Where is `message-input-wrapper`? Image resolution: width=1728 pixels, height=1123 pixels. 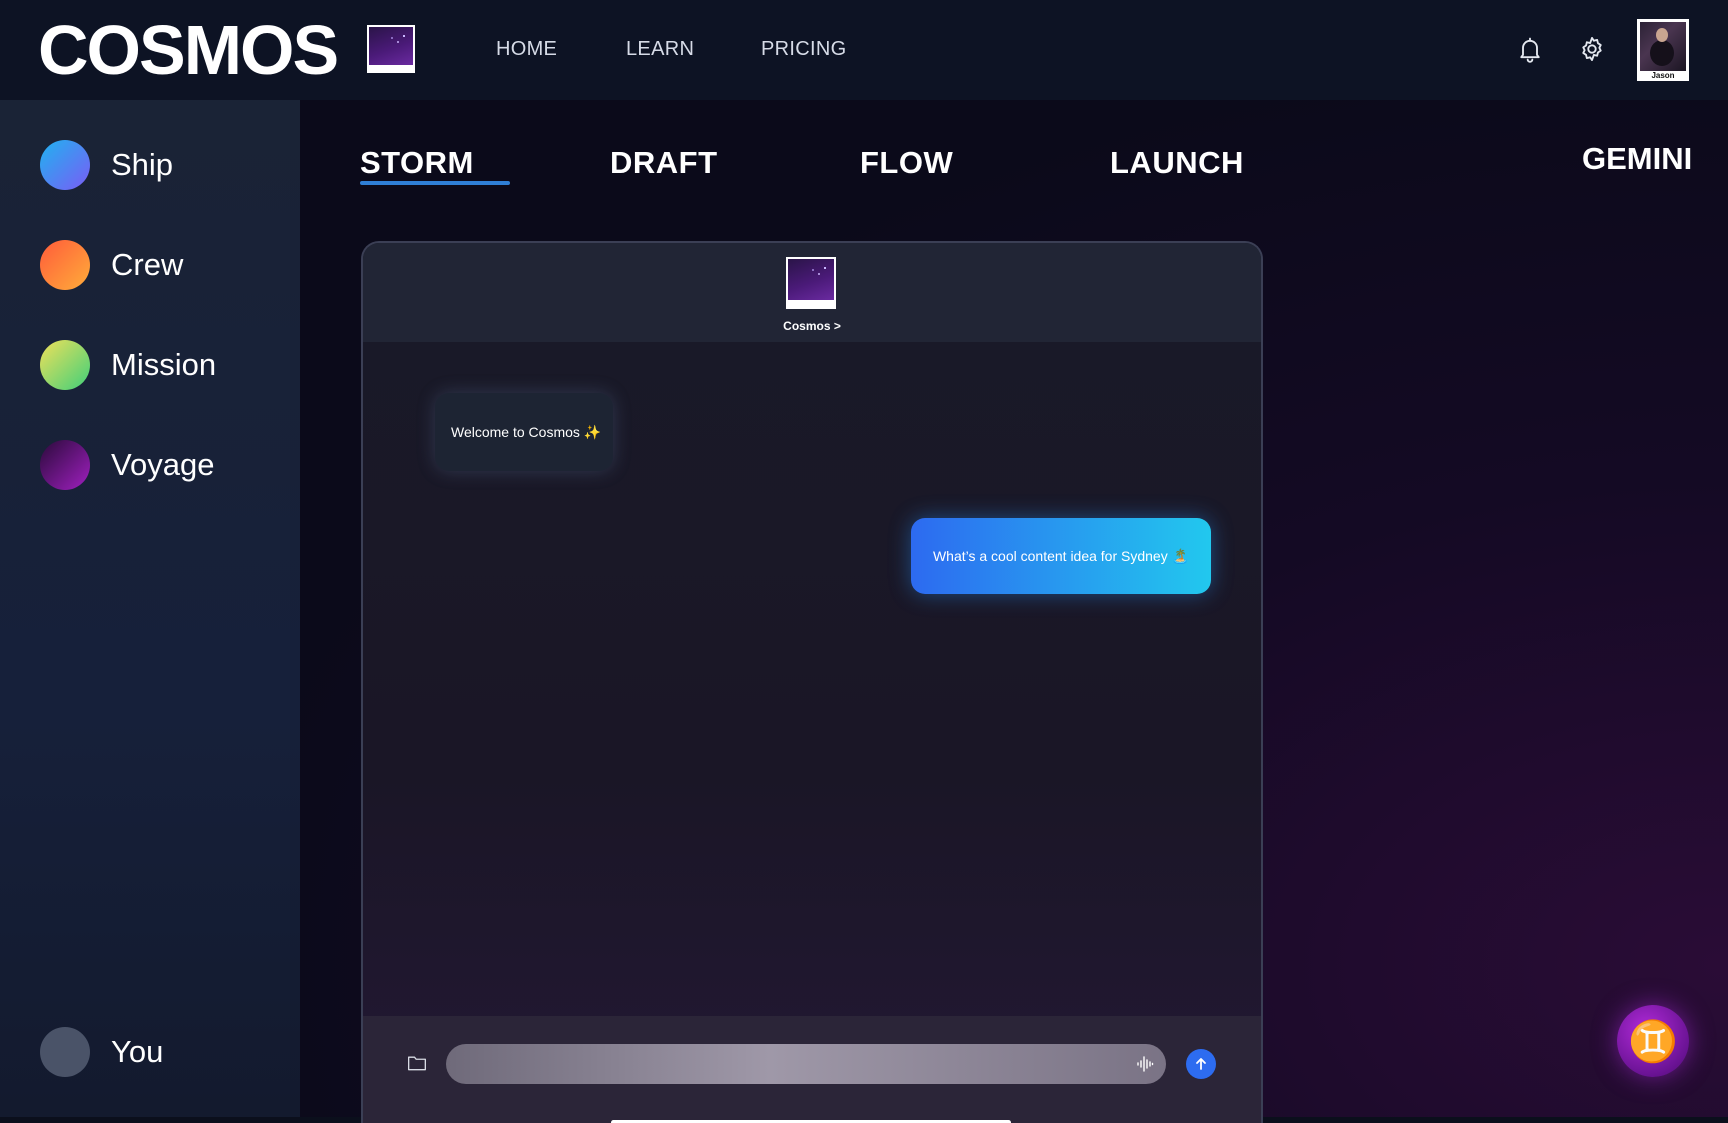 message-input-wrapper is located at coordinates (806, 1064).